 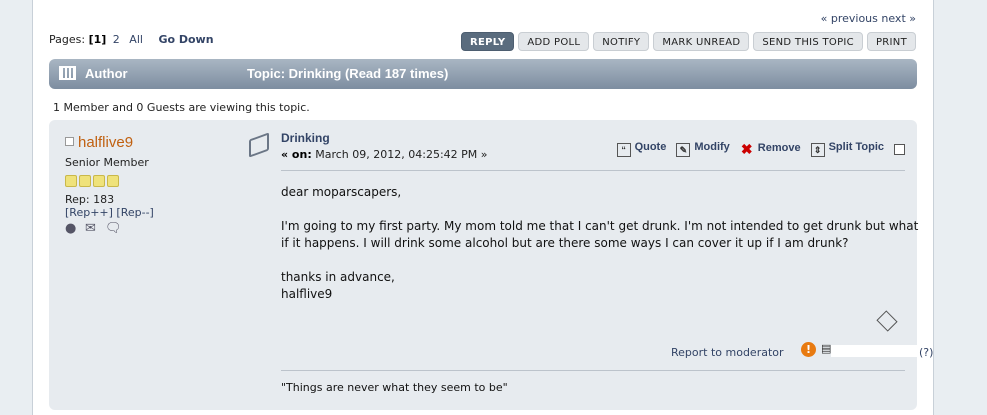 I want to click on posted-on-label: « on:, so click(x=296, y=154).